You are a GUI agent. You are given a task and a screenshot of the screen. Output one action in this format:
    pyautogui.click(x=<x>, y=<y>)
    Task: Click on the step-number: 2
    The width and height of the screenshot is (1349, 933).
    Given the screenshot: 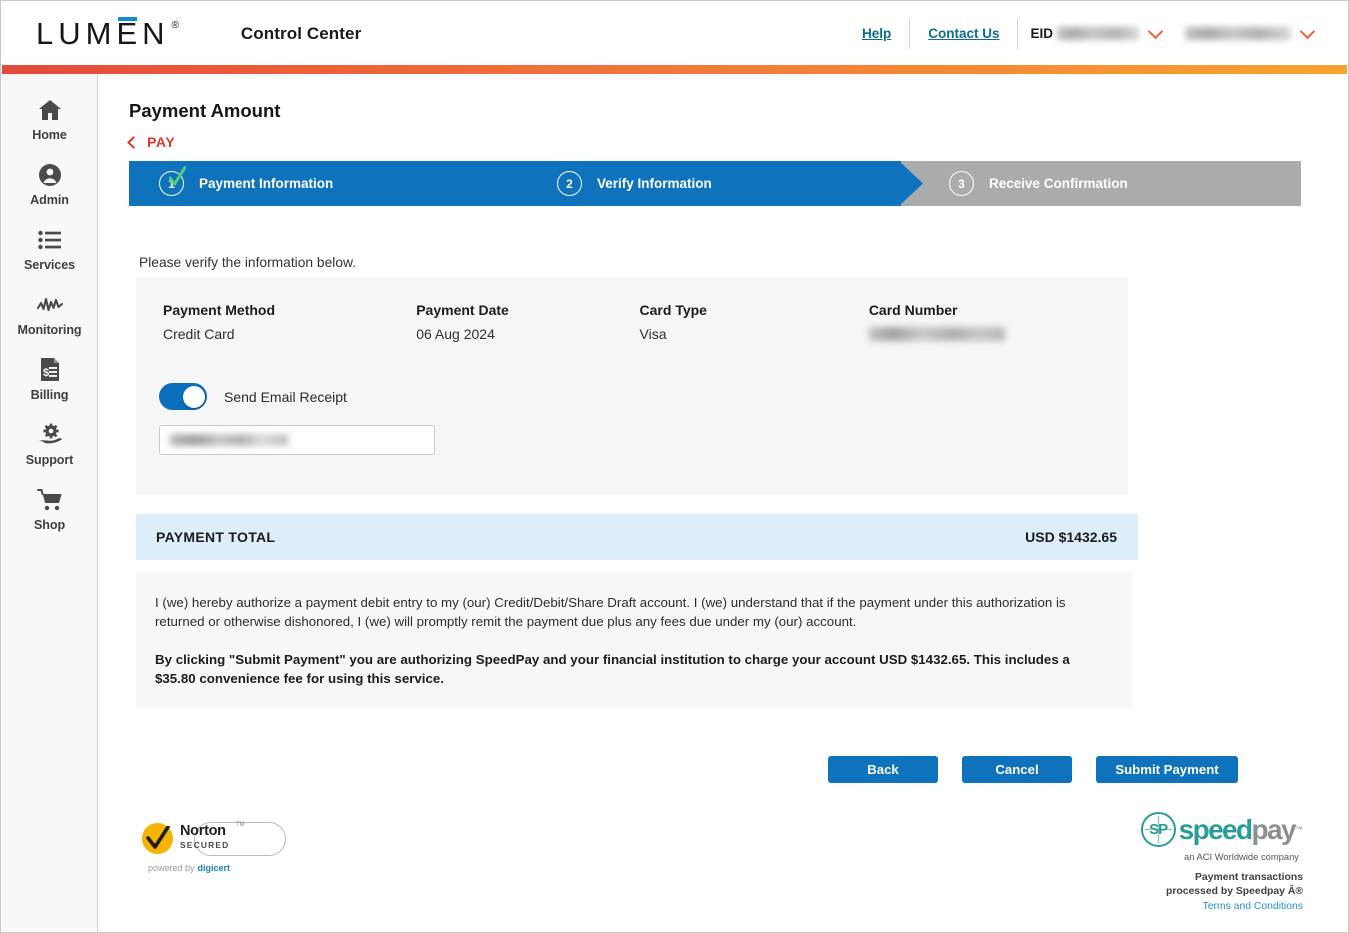 What is the action you would take?
    pyautogui.click(x=569, y=183)
    